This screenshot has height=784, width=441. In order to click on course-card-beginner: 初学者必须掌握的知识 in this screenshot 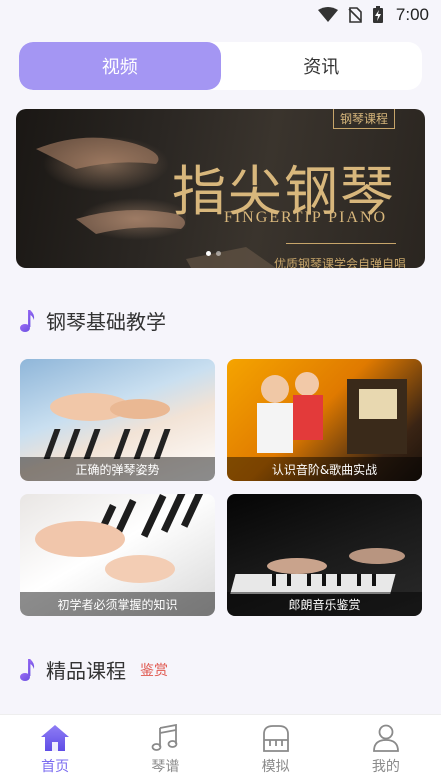, I will do `click(117, 555)`.